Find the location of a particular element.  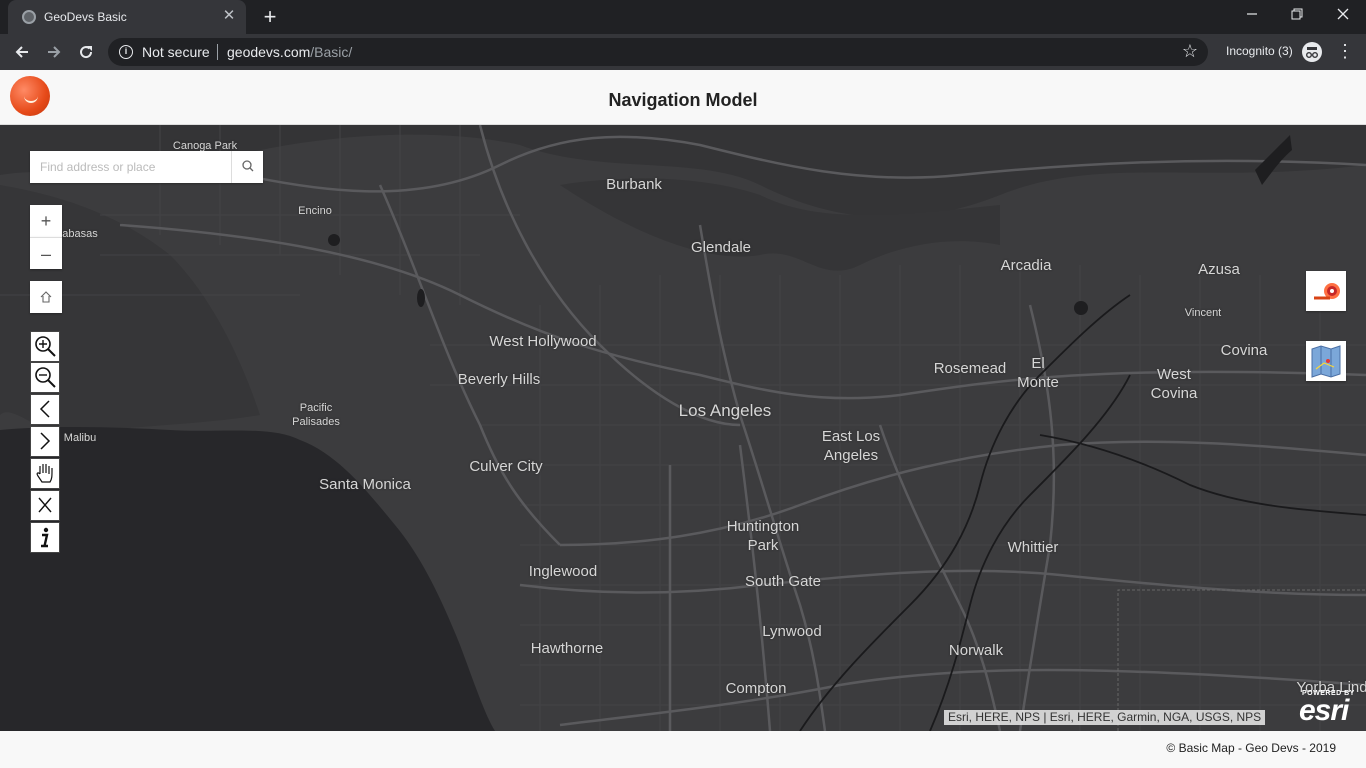

clear-tool is located at coordinates (45, 505).